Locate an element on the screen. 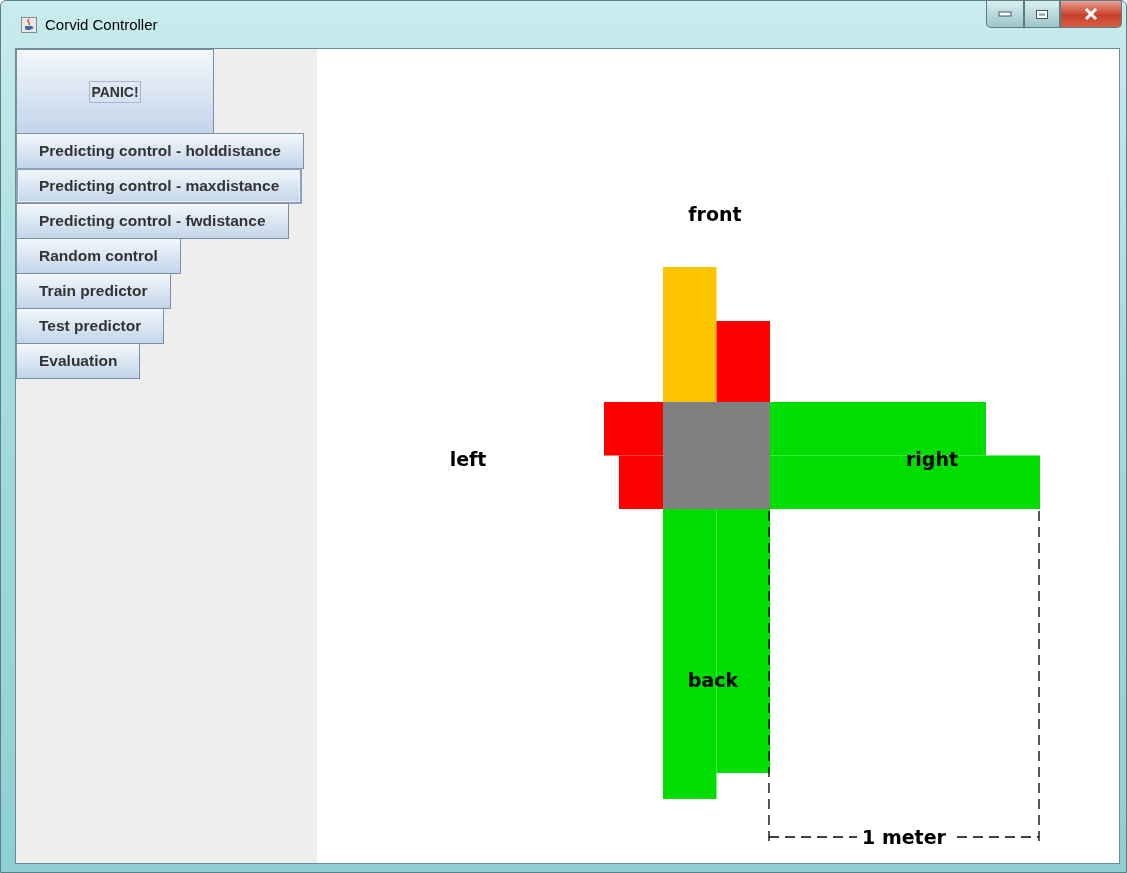 The width and height of the screenshot is (1127, 873). minimize-button is located at coordinates (1005, 14).